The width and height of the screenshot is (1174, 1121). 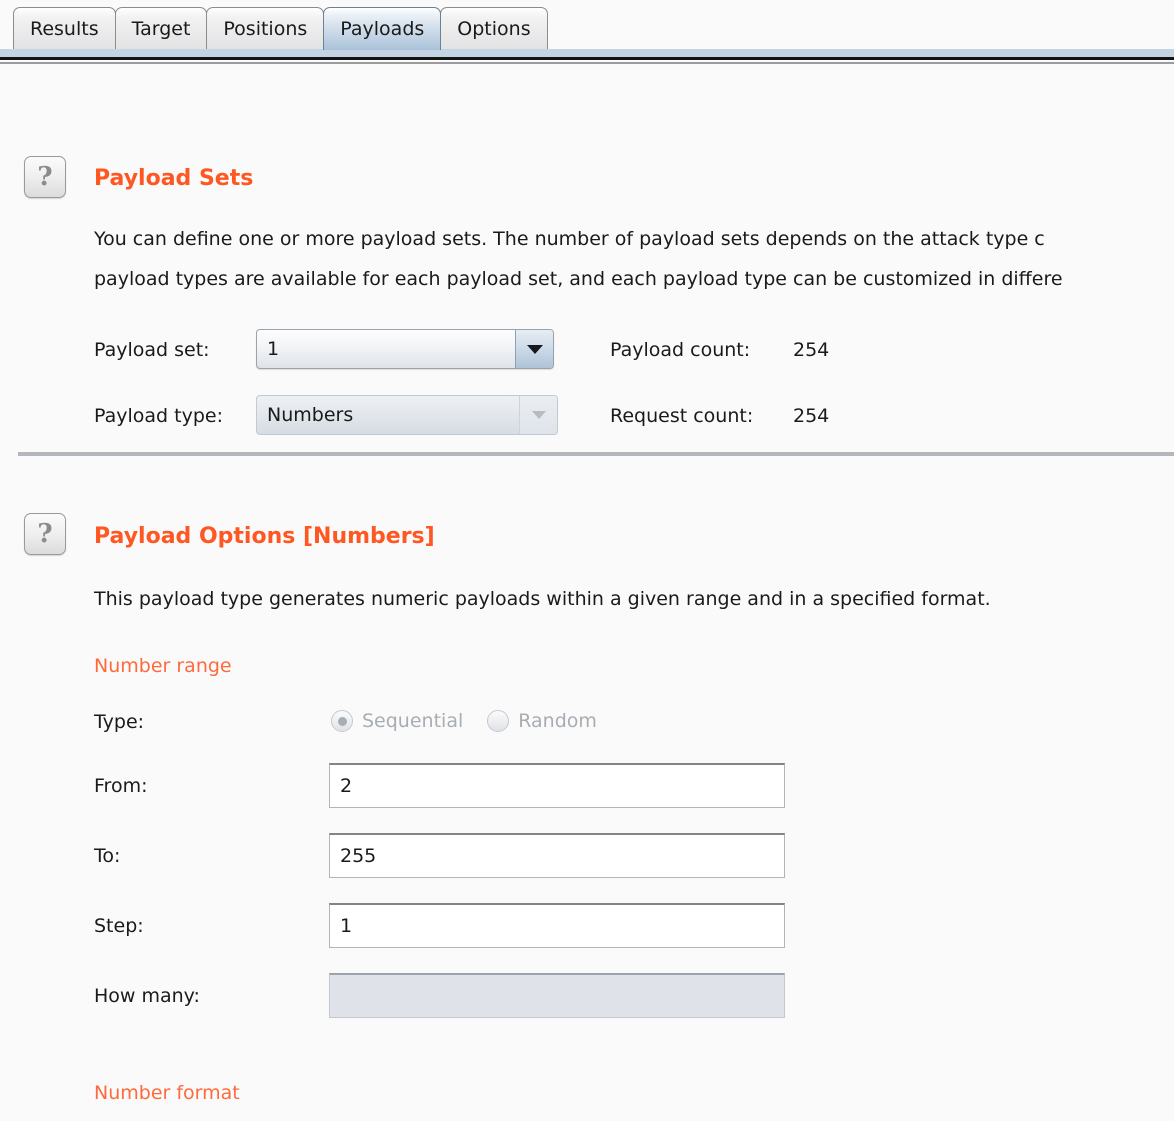 I want to click on tab-options: Options, so click(x=494, y=28).